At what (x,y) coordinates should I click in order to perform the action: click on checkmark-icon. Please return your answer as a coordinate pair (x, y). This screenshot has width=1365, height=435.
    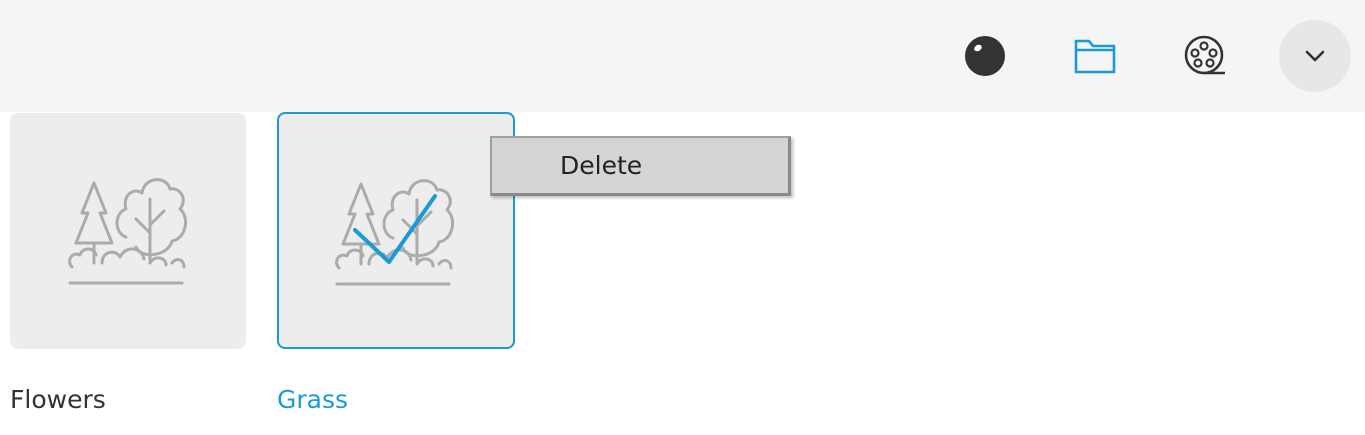
    Looking at the image, I should click on (395, 229).